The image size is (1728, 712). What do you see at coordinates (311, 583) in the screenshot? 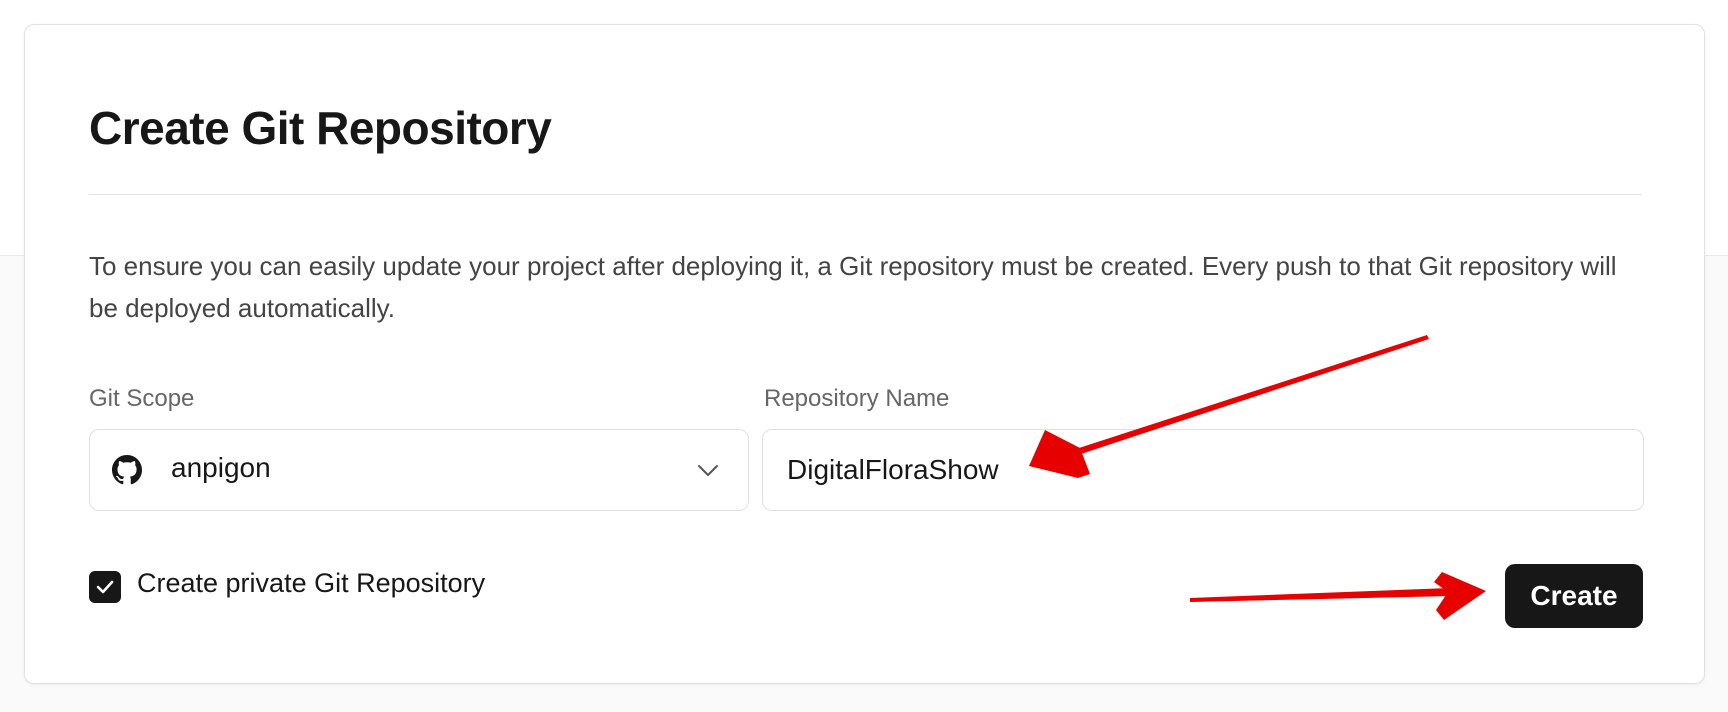
I see `private-repository-label: Create private Git Repository` at bounding box center [311, 583].